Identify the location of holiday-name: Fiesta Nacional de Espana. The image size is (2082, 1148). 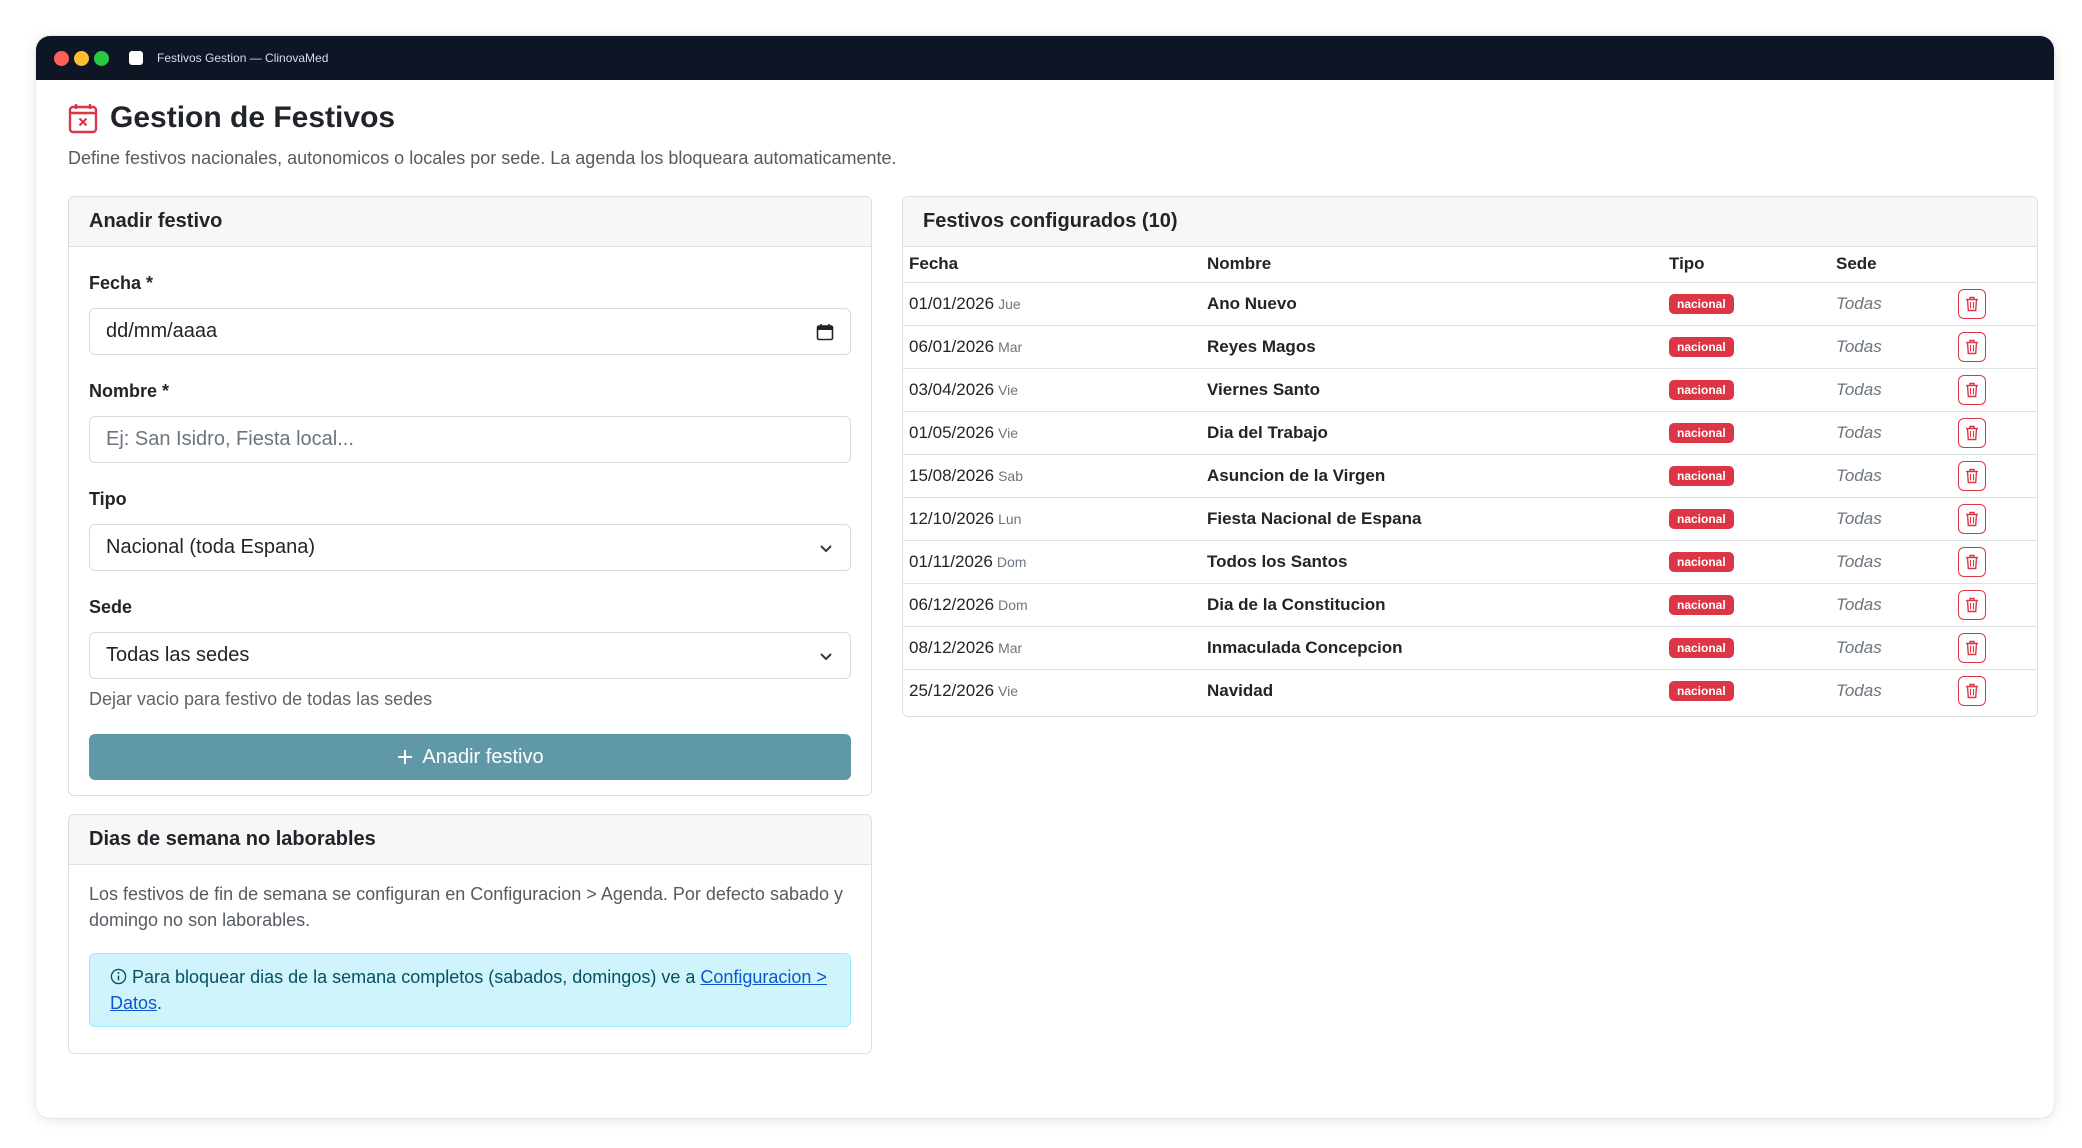
(1432, 519).